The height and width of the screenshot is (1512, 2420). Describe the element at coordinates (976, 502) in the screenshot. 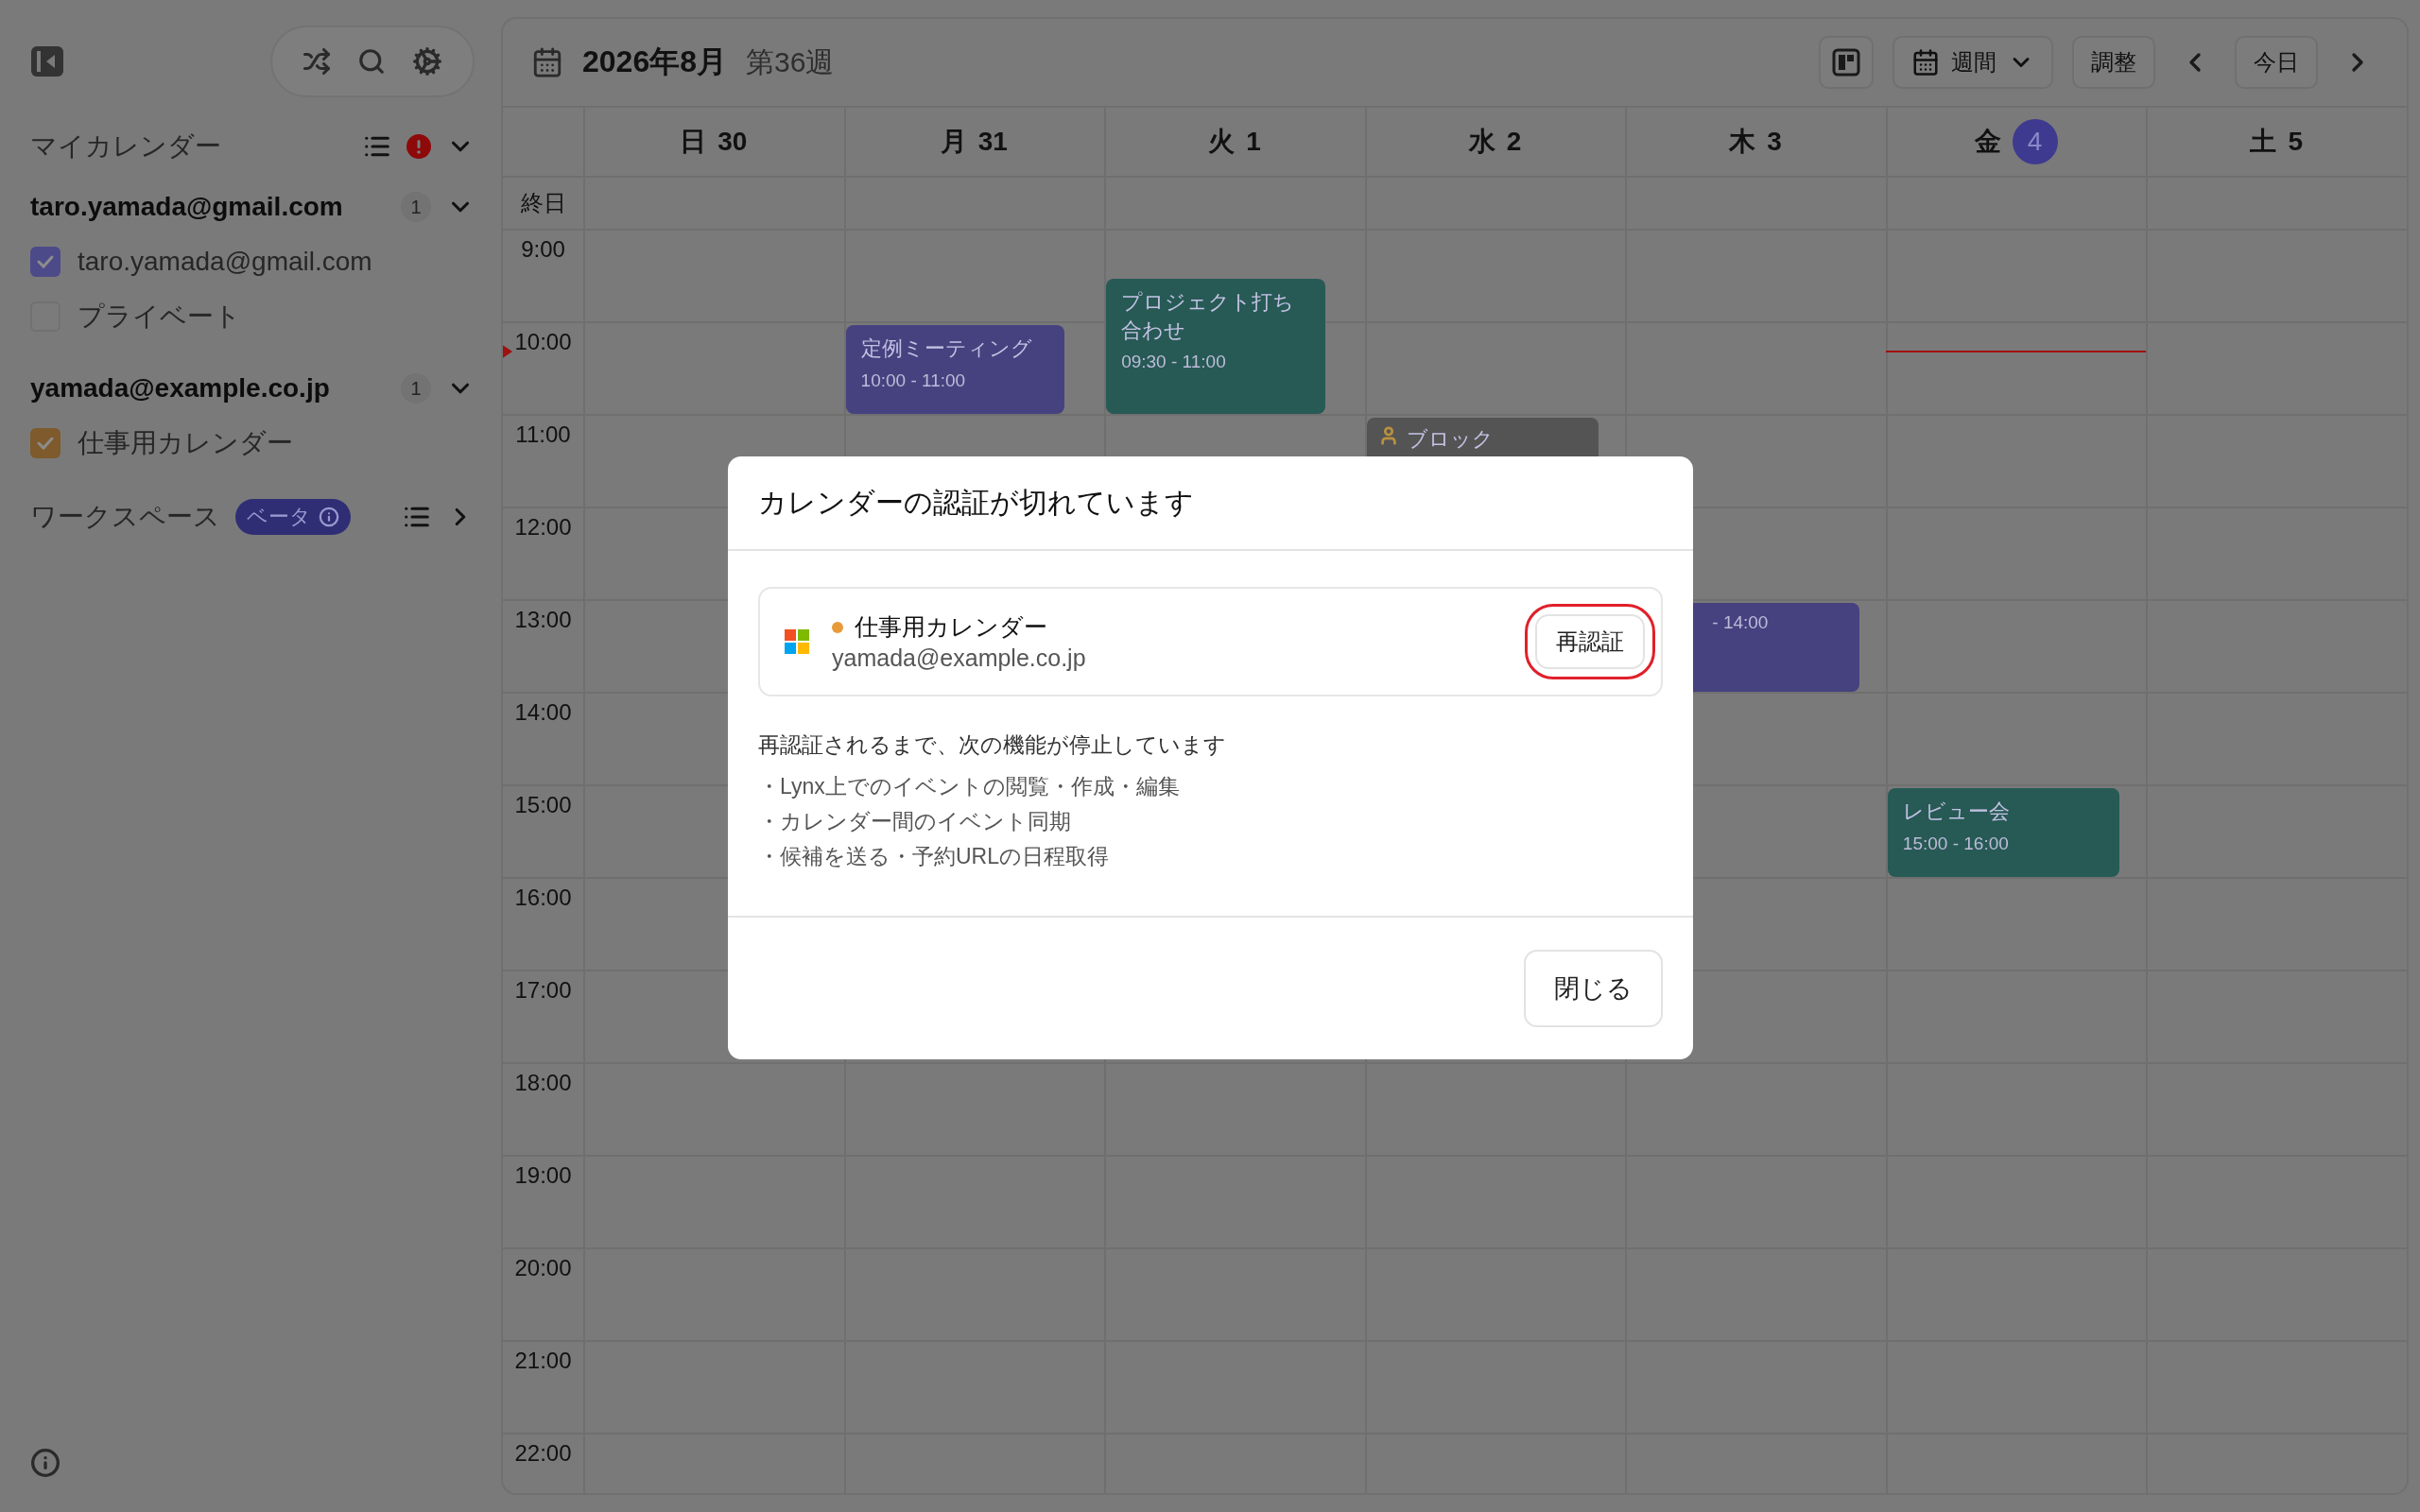

I see `dialog-title: カレンダーの認証が切れています` at that location.